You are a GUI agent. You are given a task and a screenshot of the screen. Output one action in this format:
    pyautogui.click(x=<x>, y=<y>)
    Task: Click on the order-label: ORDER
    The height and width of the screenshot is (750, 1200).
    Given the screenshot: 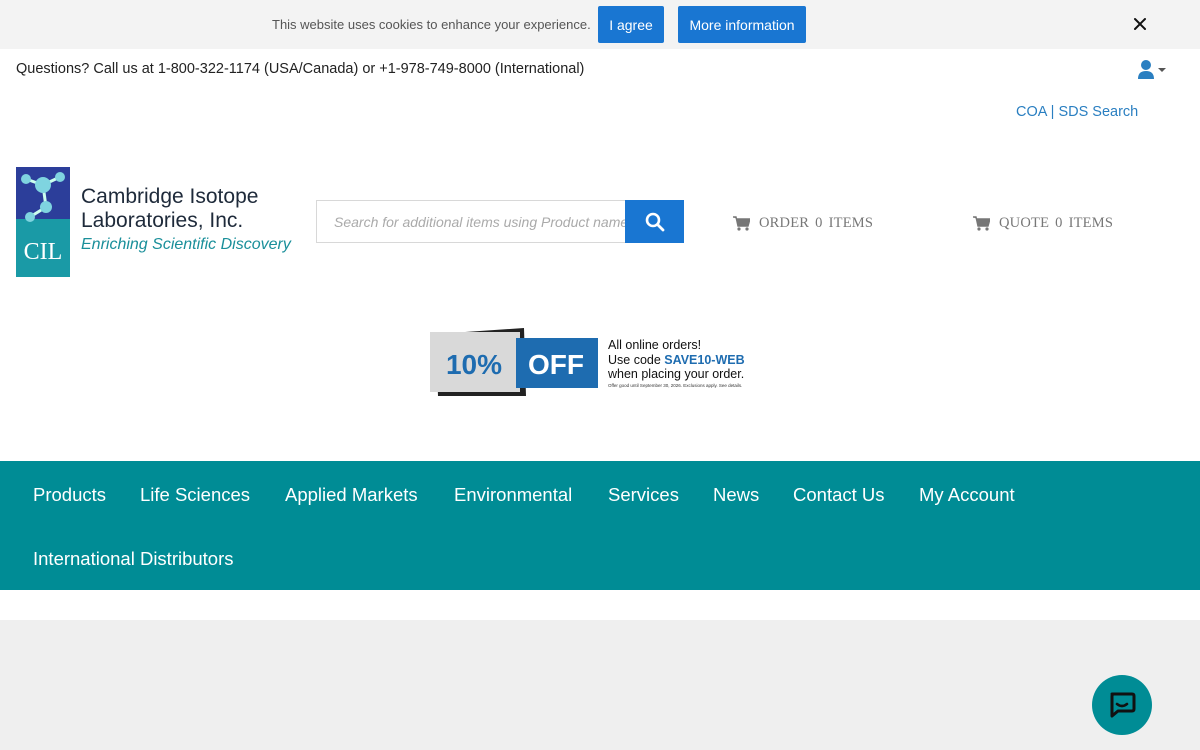 What is the action you would take?
    pyautogui.click(x=784, y=222)
    